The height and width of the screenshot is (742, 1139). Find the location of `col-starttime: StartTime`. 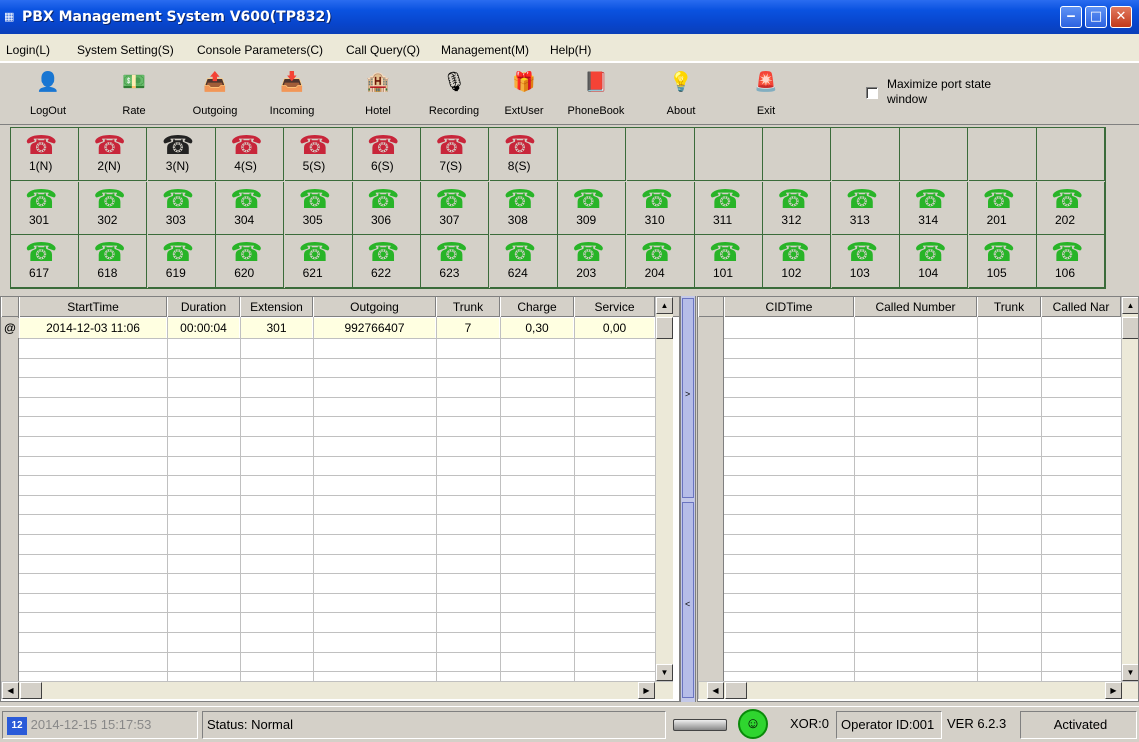

col-starttime: StartTime is located at coordinates (93, 307).